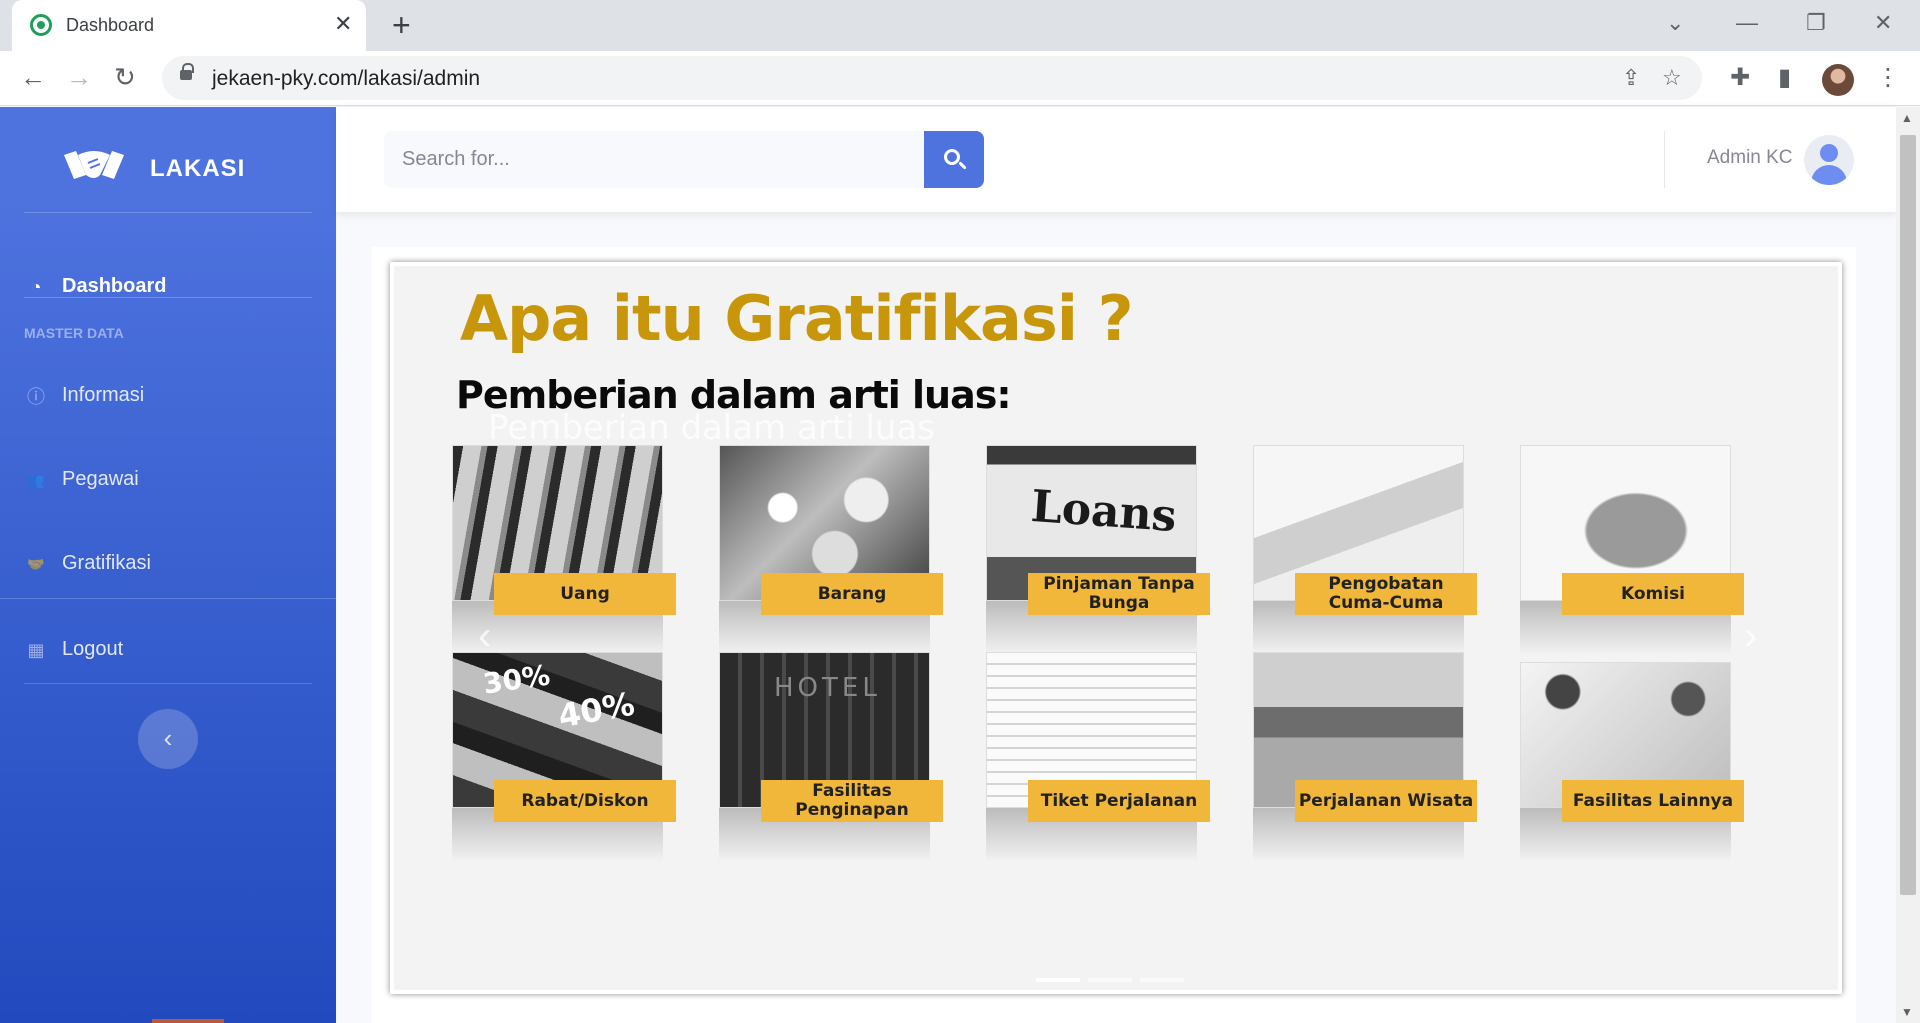 The height and width of the screenshot is (1023, 1920). What do you see at coordinates (1747, 23) in the screenshot?
I see `minimize-button: —` at bounding box center [1747, 23].